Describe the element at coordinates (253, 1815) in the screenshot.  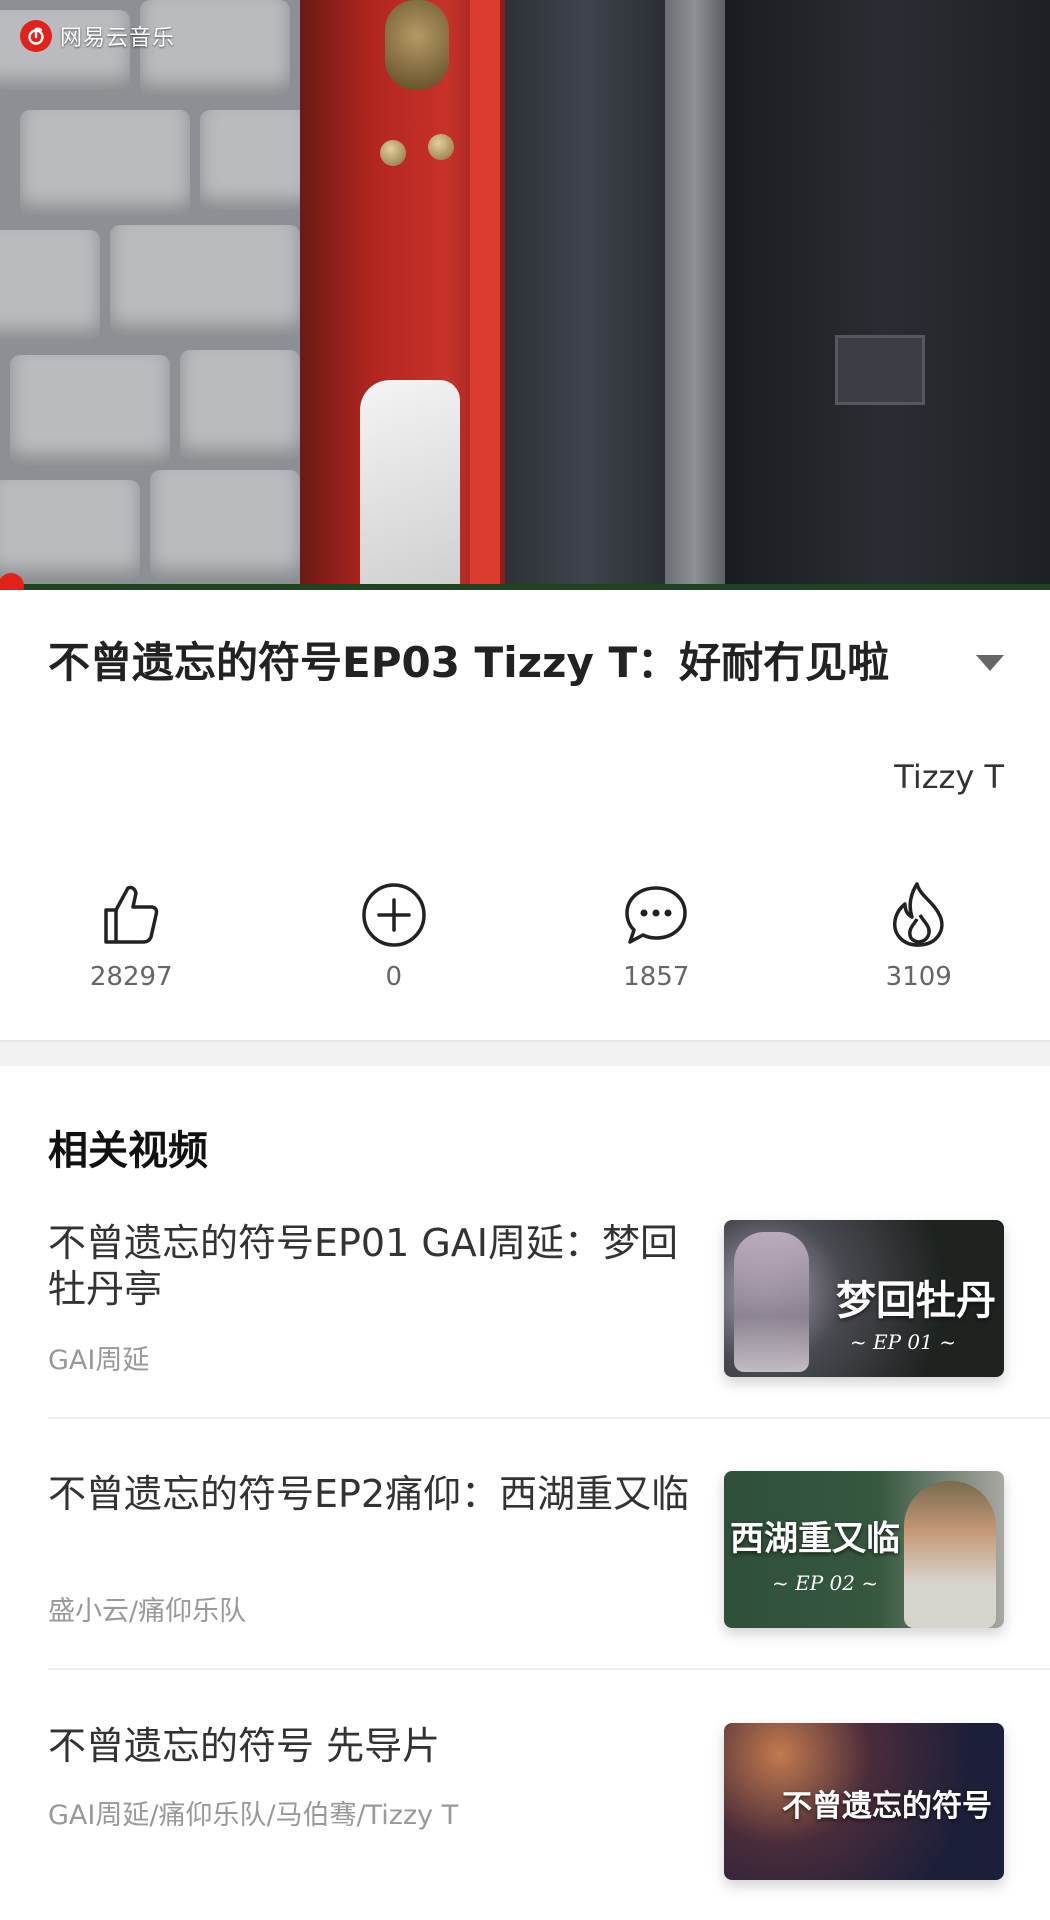
I see `related-video-artists: GAI周延/痛仰乐队/马伯骞/Tizzy T` at that location.